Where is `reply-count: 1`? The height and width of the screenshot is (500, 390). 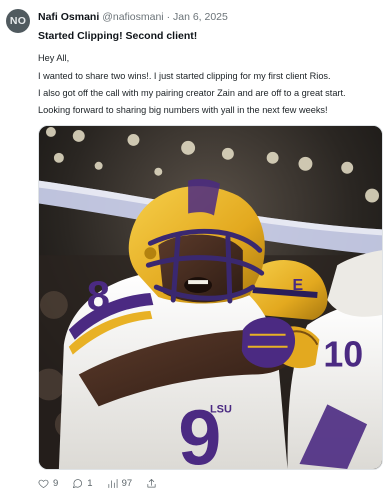 reply-count: 1 is located at coordinates (90, 483).